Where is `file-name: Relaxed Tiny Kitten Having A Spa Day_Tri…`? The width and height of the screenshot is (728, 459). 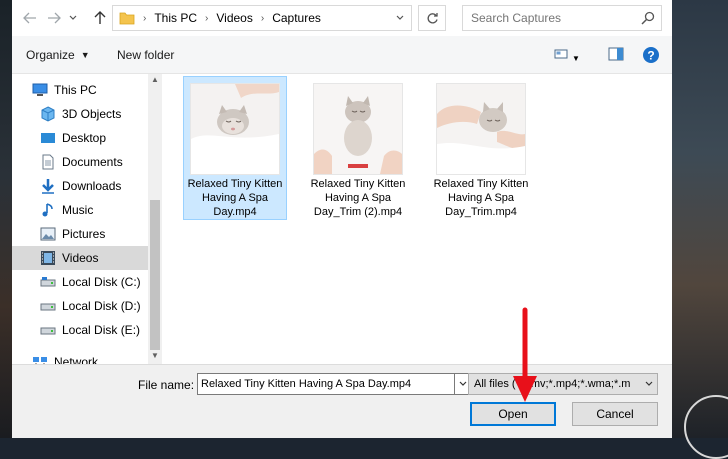
file-name: Relaxed Tiny Kitten Having A Spa Day_Tri… is located at coordinates (358, 198).